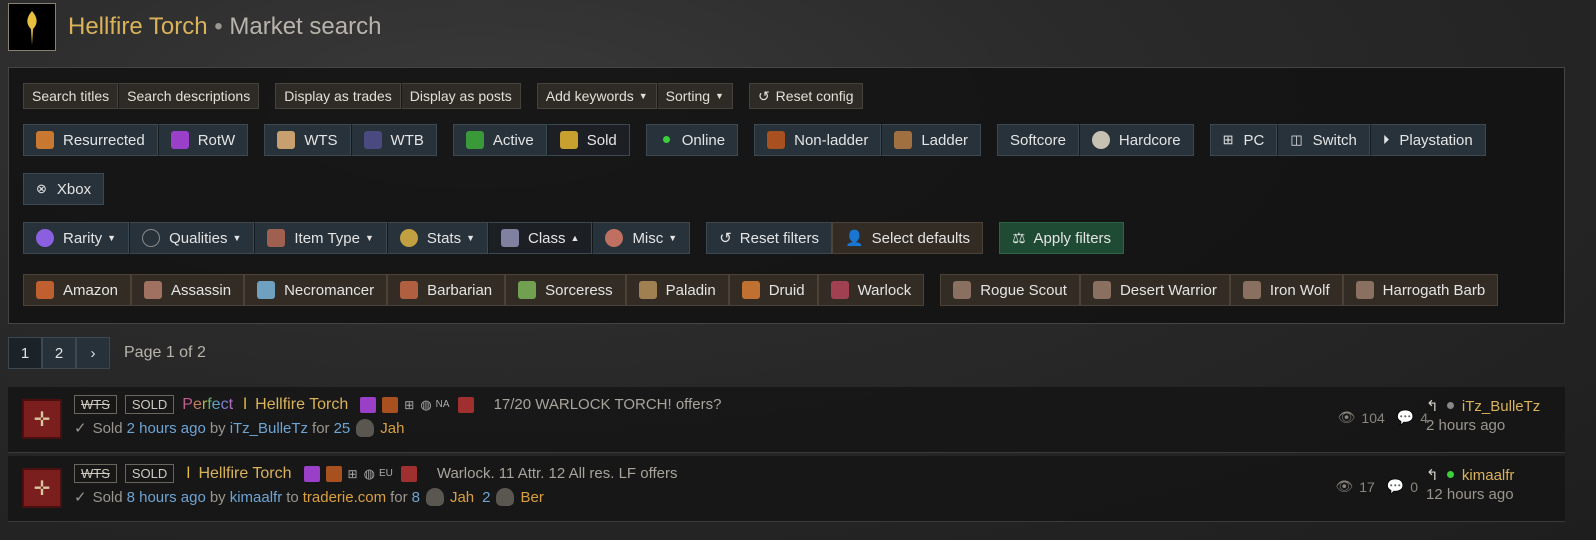  Describe the element at coordinates (907, 238) in the screenshot. I see `select-defaults-button: 👤 Select defaults` at that location.